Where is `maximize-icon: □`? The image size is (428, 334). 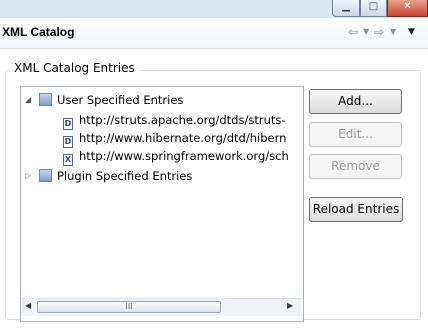 maximize-icon: □ is located at coordinates (373, 6).